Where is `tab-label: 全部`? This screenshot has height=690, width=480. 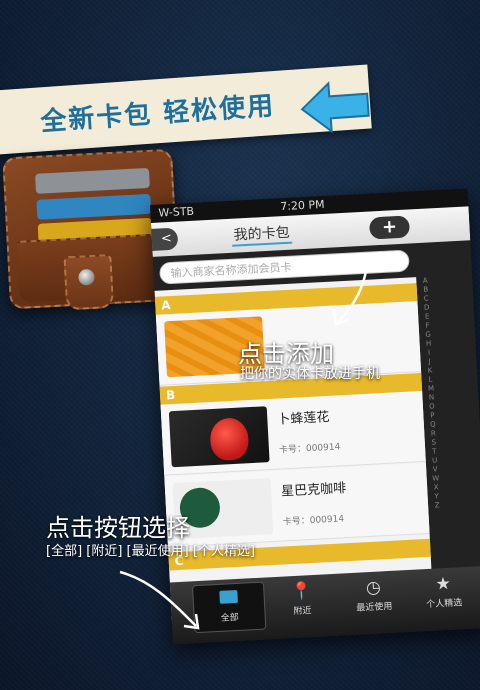
tab-label: 全部 is located at coordinates (229, 618).